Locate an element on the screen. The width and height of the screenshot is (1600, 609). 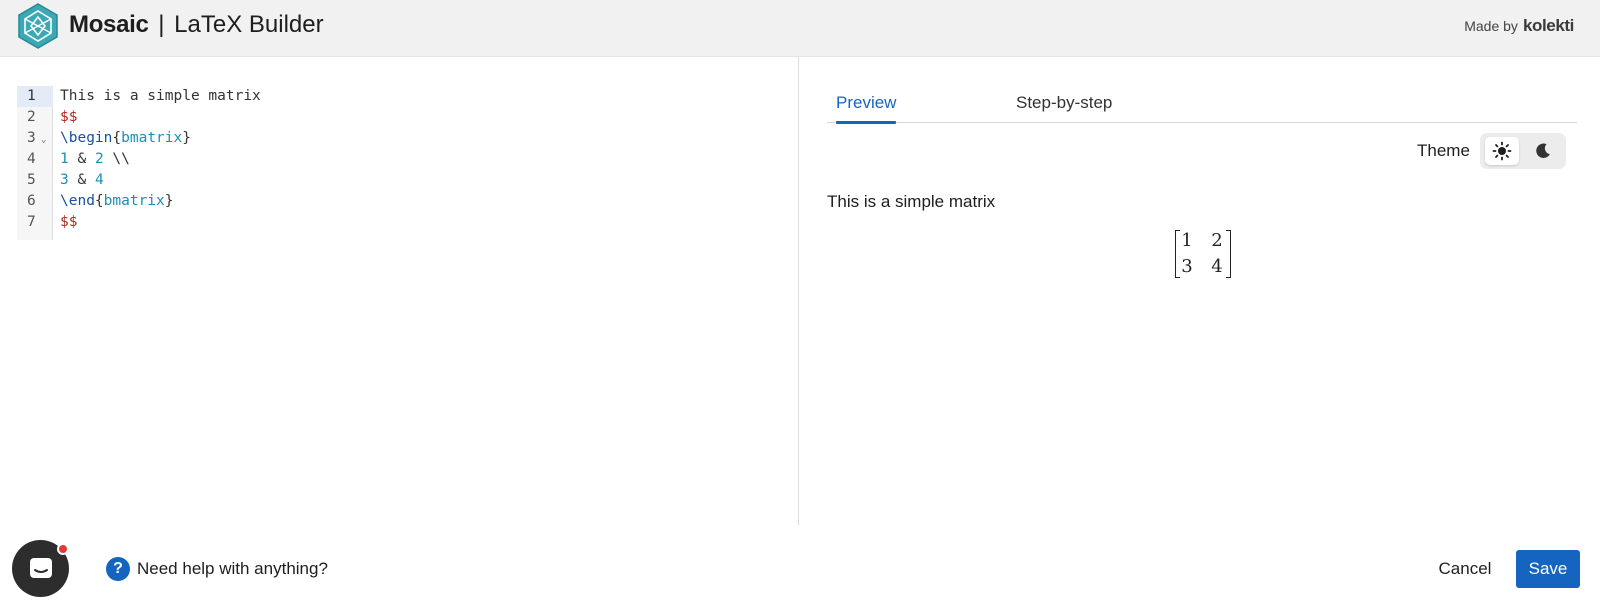
app-subtitle: LaTeX Builder is located at coordinates (249, 24).